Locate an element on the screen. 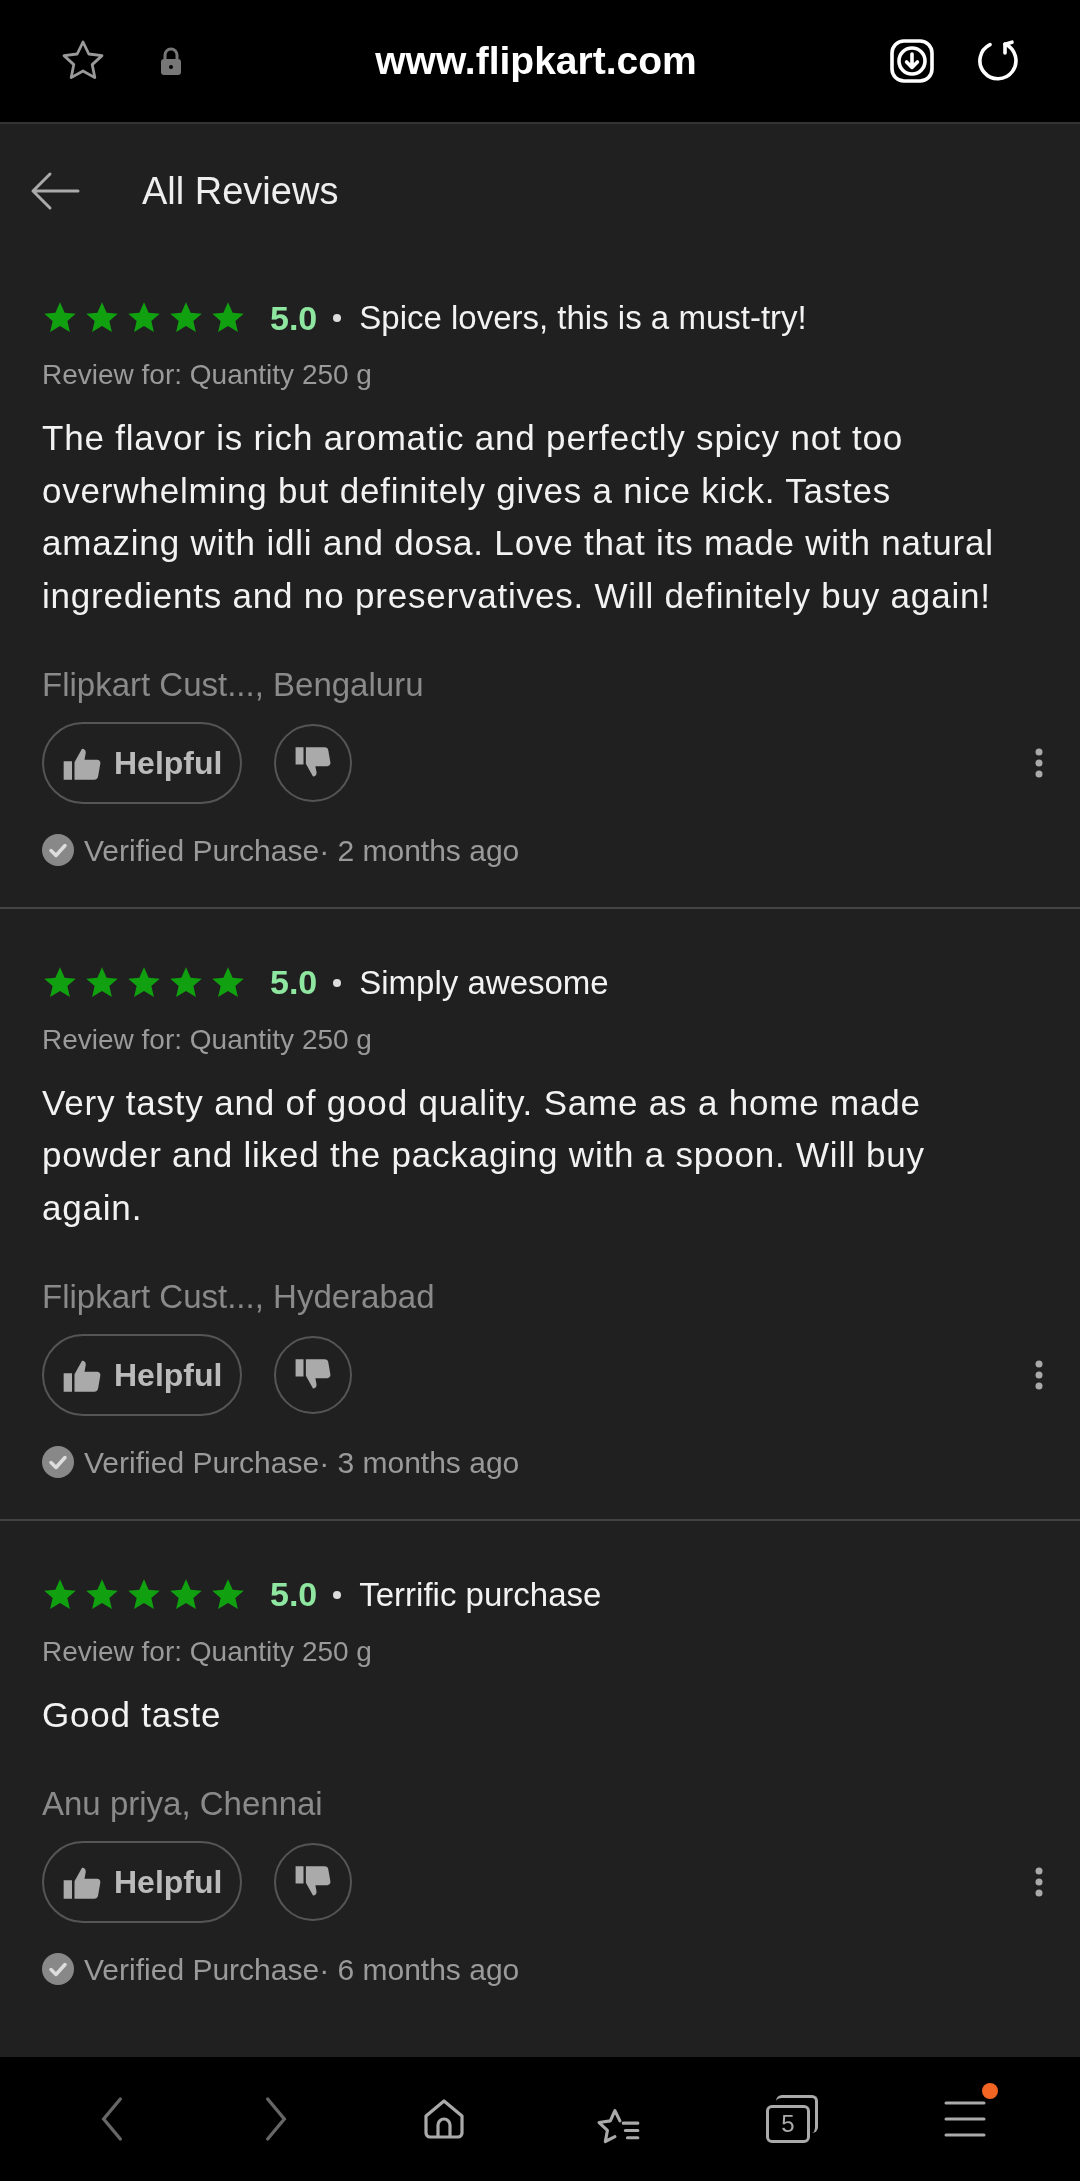 The image size is (1080, 2181). back-arrow-icon is located at coordinates (55, 191).